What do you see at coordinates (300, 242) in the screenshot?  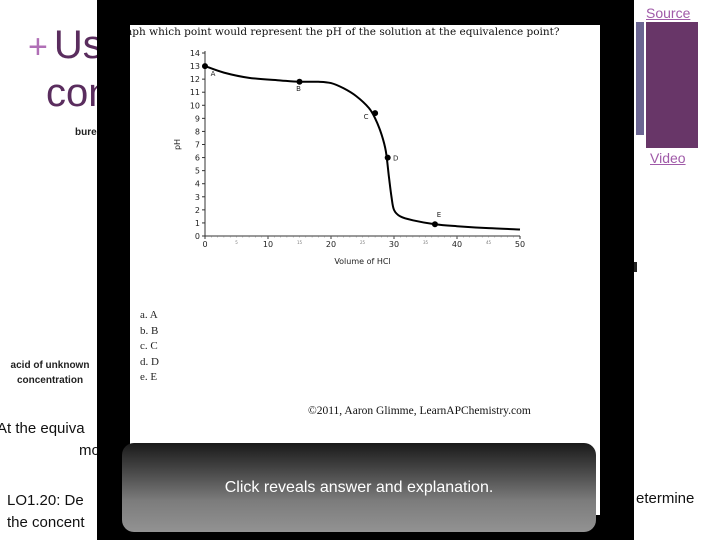 I see `x-minor-tick-label: 15` at bounding box center [300, 242].